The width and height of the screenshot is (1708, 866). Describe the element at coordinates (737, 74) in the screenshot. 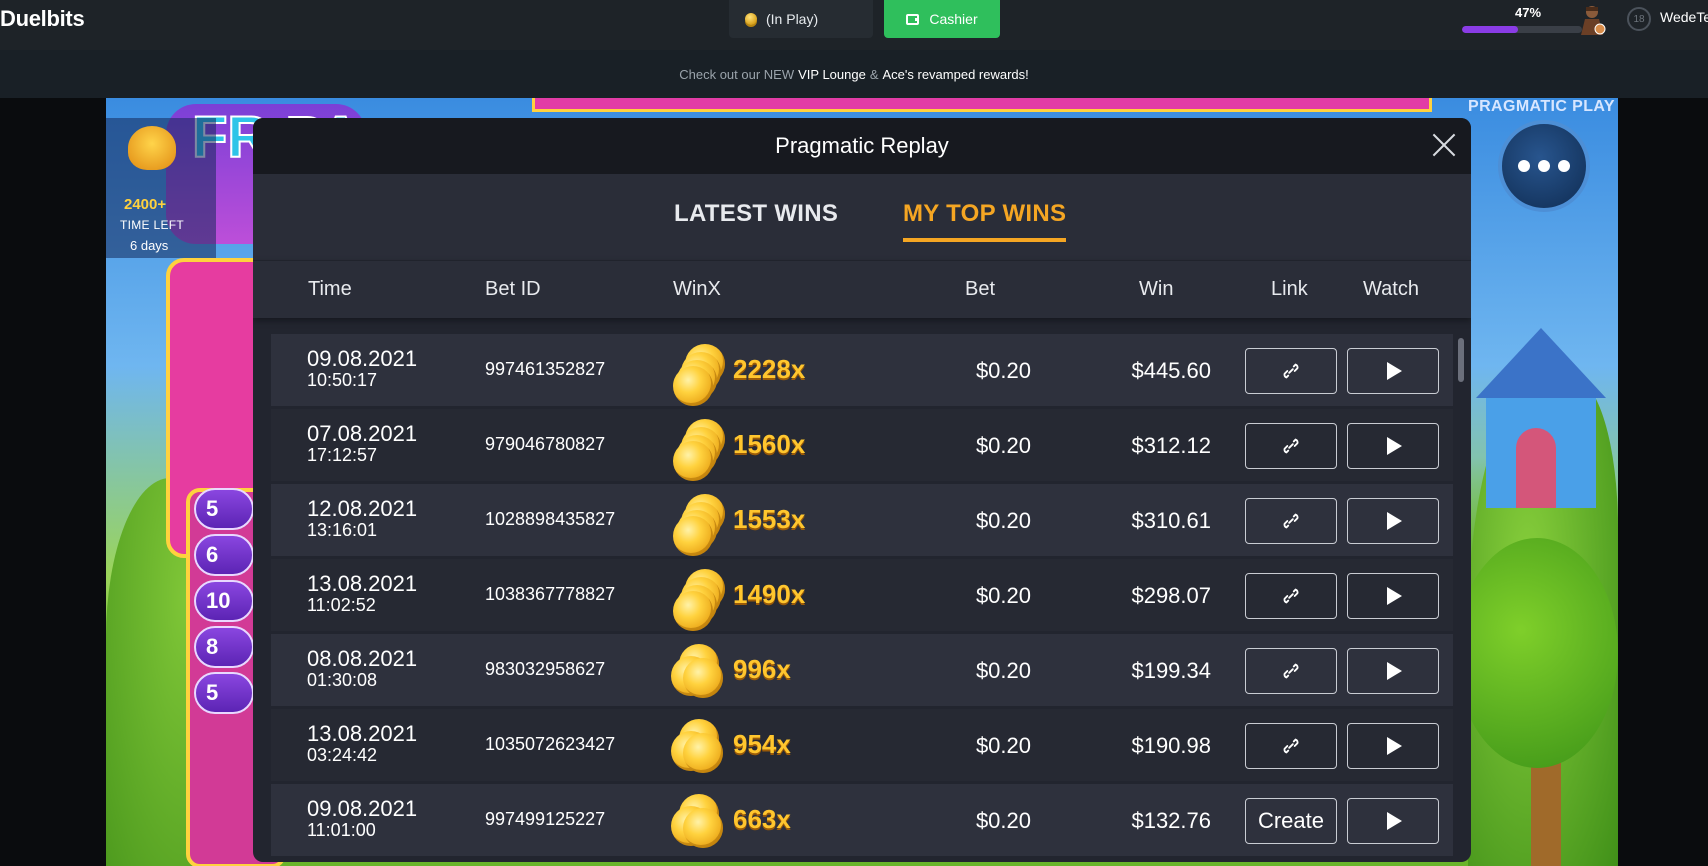

I see `promo-prefix: Check out our NEW` at that location.